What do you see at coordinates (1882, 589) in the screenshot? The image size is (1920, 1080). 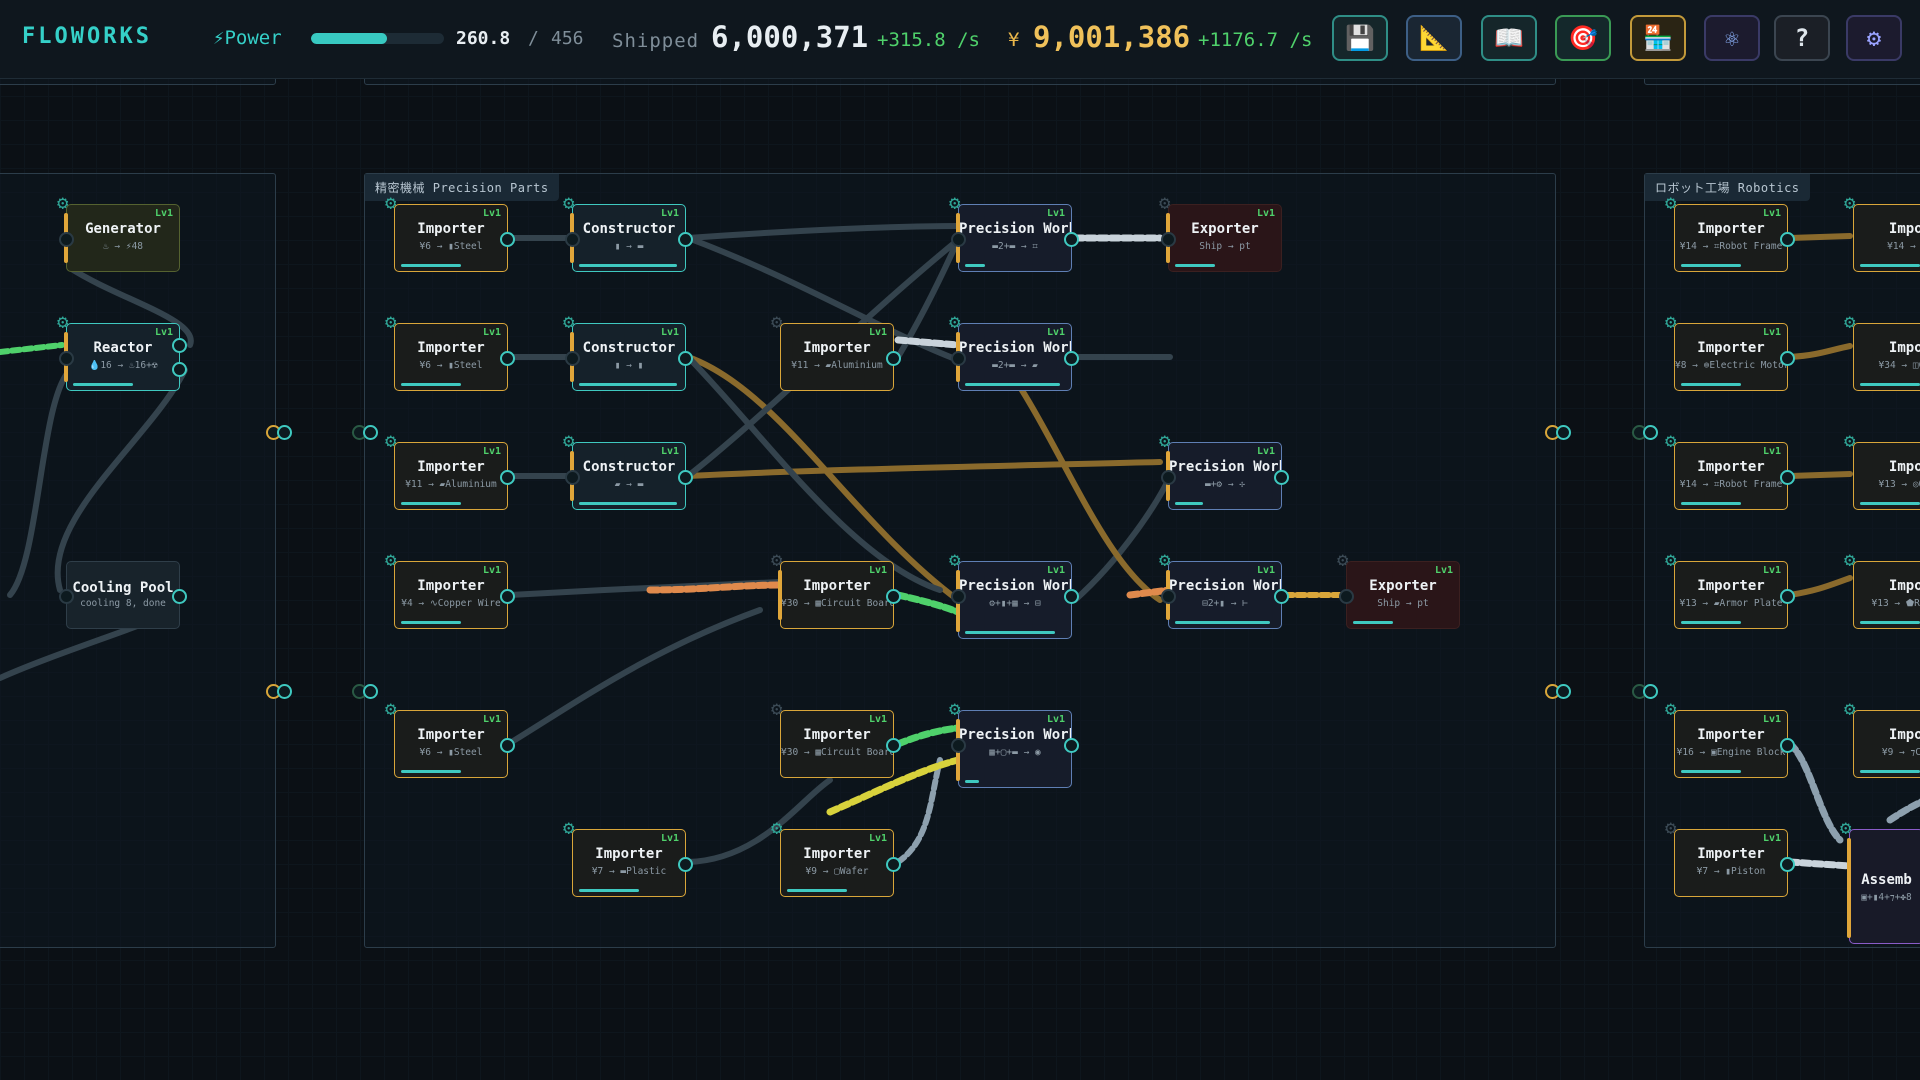 I see `machine-importer: ⚙ Impor ¥13 → ⬟Rare-E` at bounding box center [1882, 589].